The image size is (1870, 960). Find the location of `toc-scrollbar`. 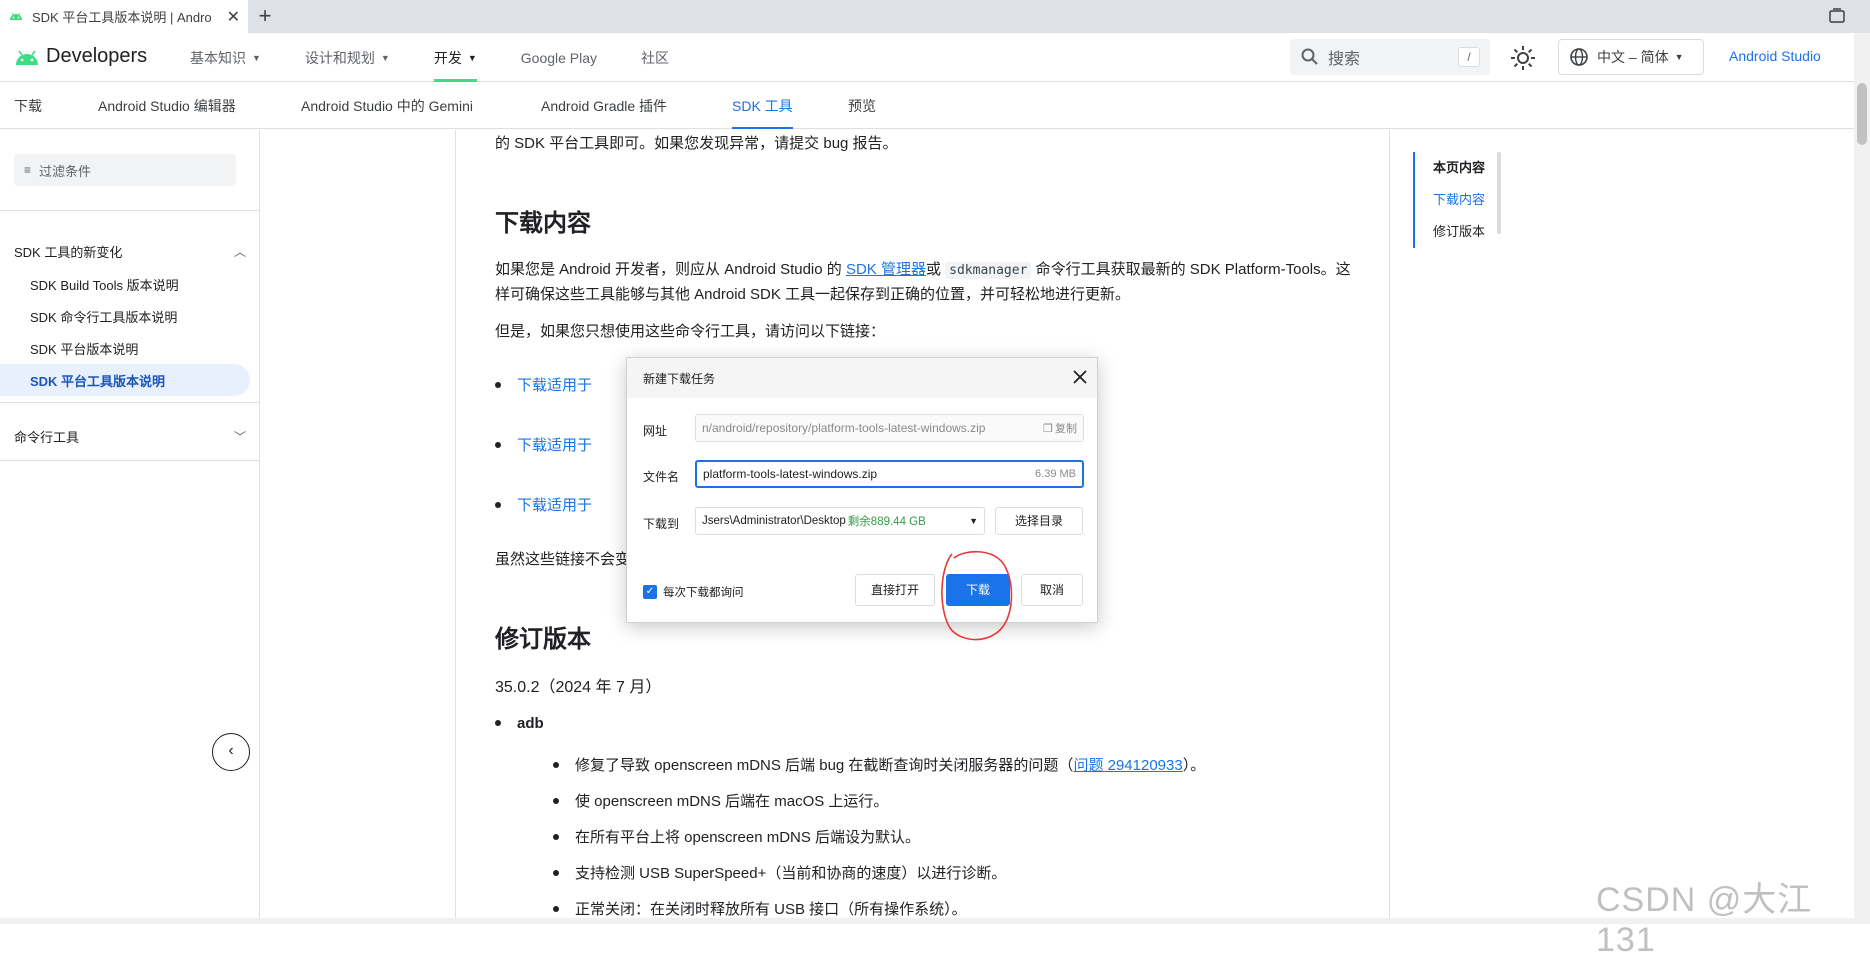

toc-scrollbar is located at coordinates (1499, 193).